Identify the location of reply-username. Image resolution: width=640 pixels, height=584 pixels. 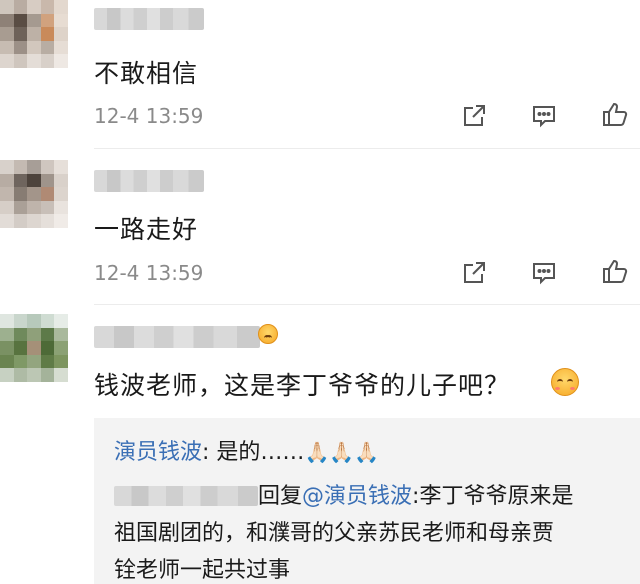
(186, 496).